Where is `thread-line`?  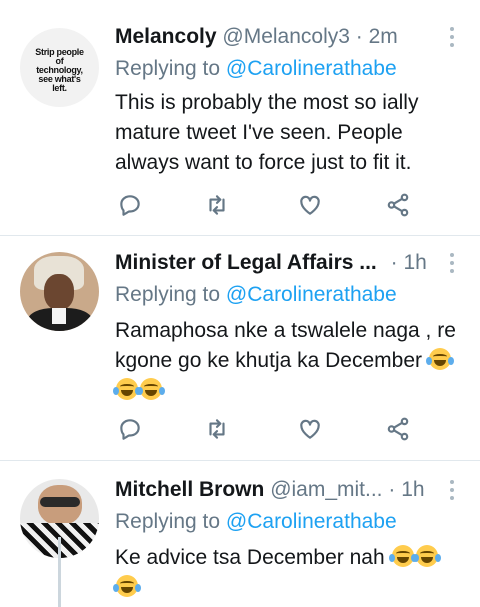 thread-line is located at coordinates (59, 572).